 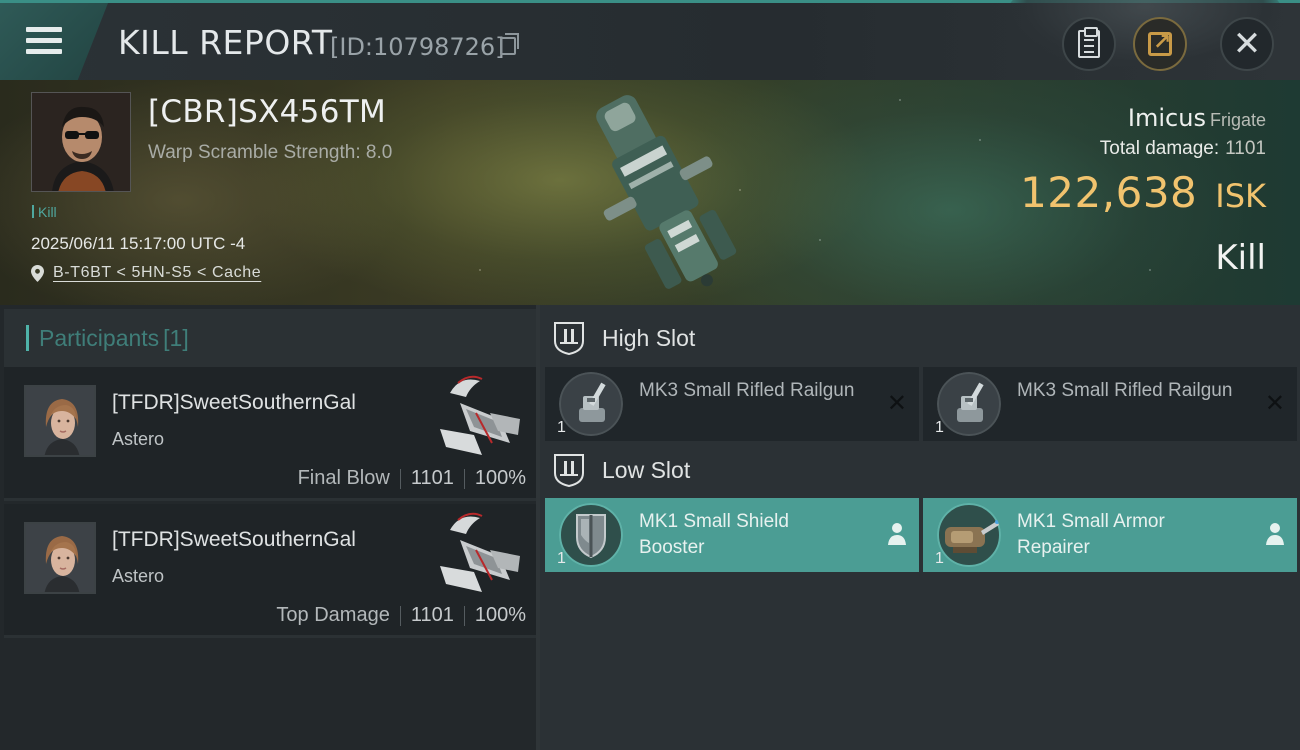 I want to click on kill-datetime: 2025/06/11 15:17:00 UTC -4, so click(x=138, y=243).